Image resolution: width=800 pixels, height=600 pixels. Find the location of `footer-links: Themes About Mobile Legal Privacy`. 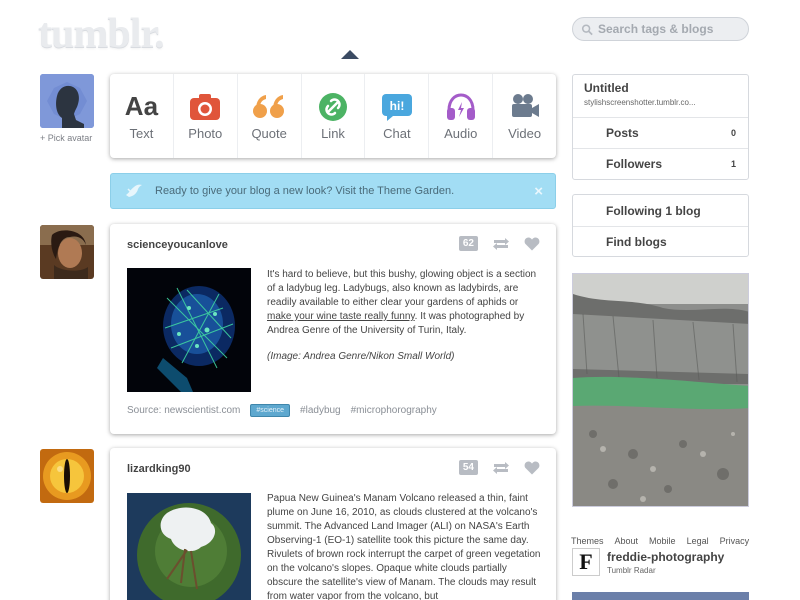

footer-links: Themes About Mobile Legal Privacy is located at coordinates (660, 541).